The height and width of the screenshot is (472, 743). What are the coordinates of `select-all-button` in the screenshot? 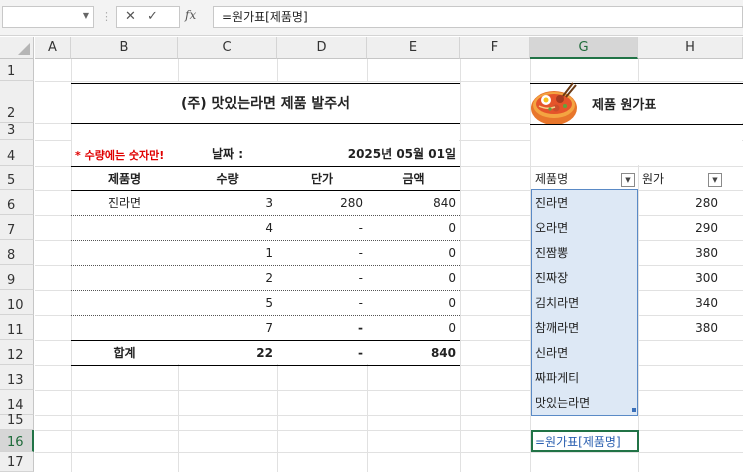 It's located at (17, 48).